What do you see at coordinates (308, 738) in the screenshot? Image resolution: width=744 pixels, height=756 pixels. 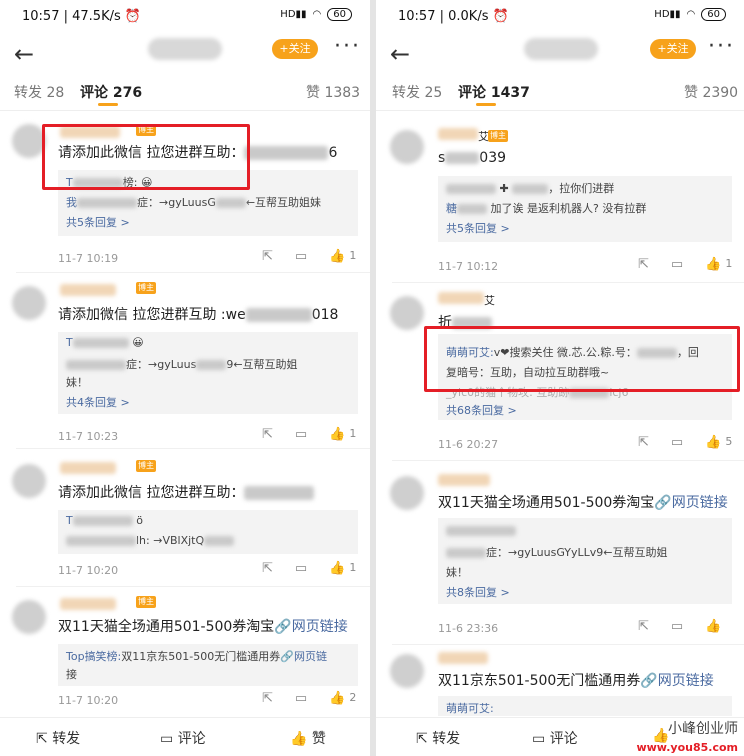 I see `bottom-like-button: 👍 赞` at bounding box center [308, 738].